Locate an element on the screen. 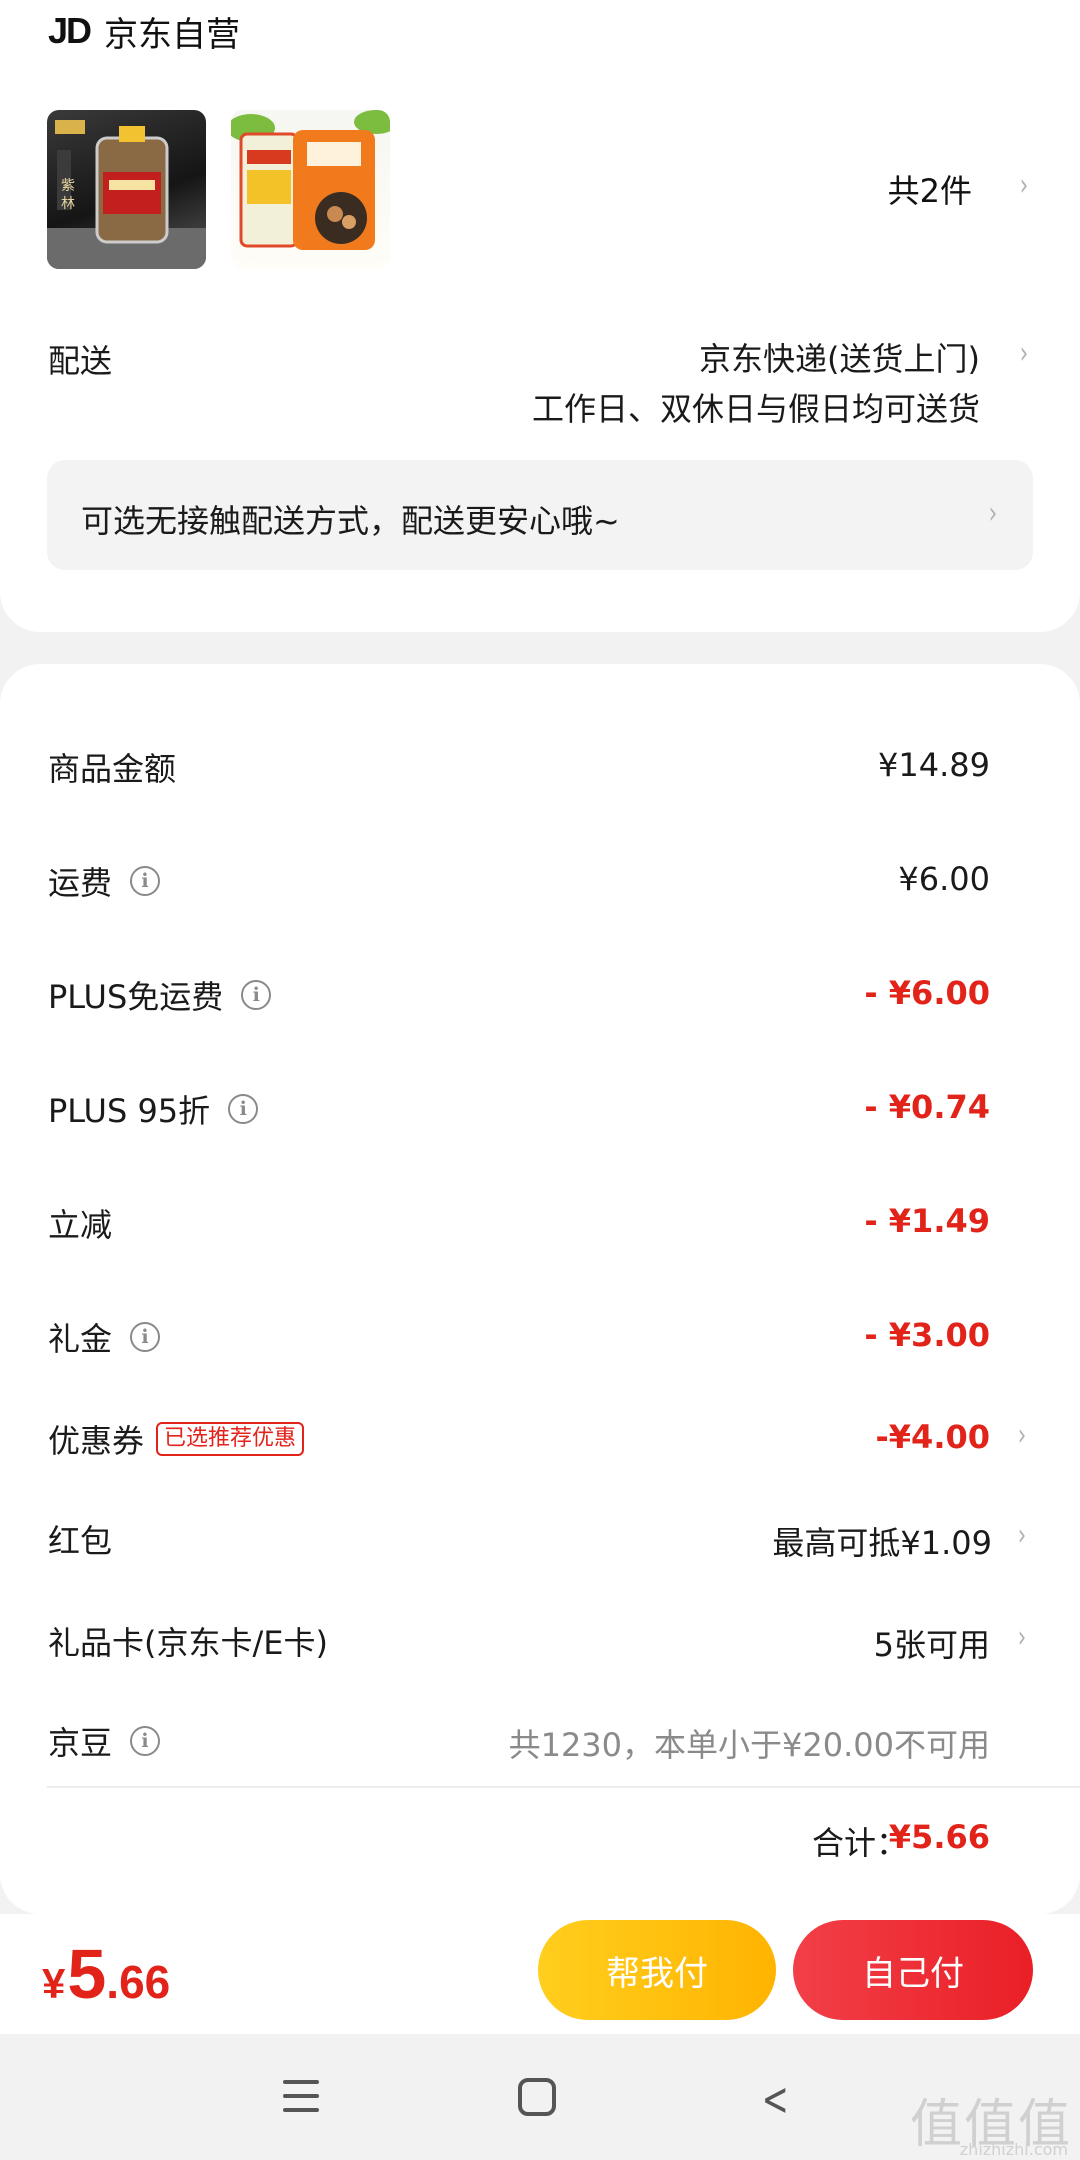  coupon-label: 优惠券 is located at coordinates (96, 1441).